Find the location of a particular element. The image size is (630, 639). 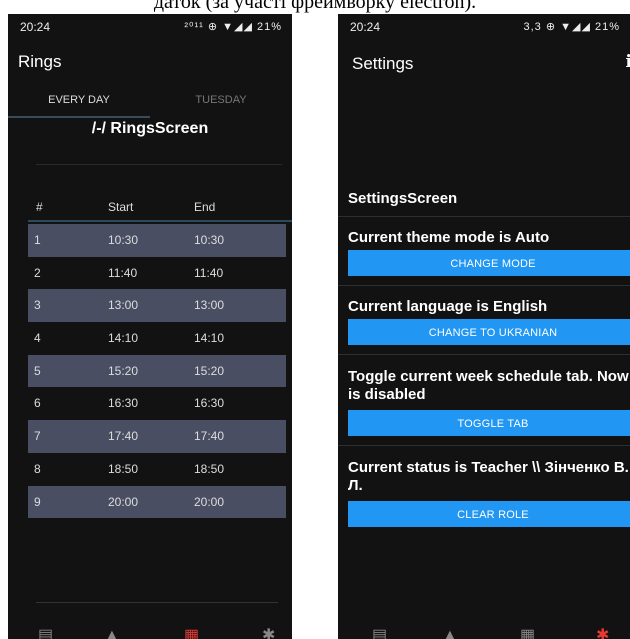

change-language-button: CHANGE TO UKRANIAN is located at coordinates (489, 332).